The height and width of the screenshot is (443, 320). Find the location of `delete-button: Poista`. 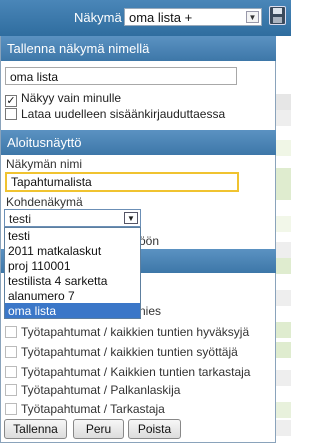

delete-button: Poista is located at coordinates (154, 429).